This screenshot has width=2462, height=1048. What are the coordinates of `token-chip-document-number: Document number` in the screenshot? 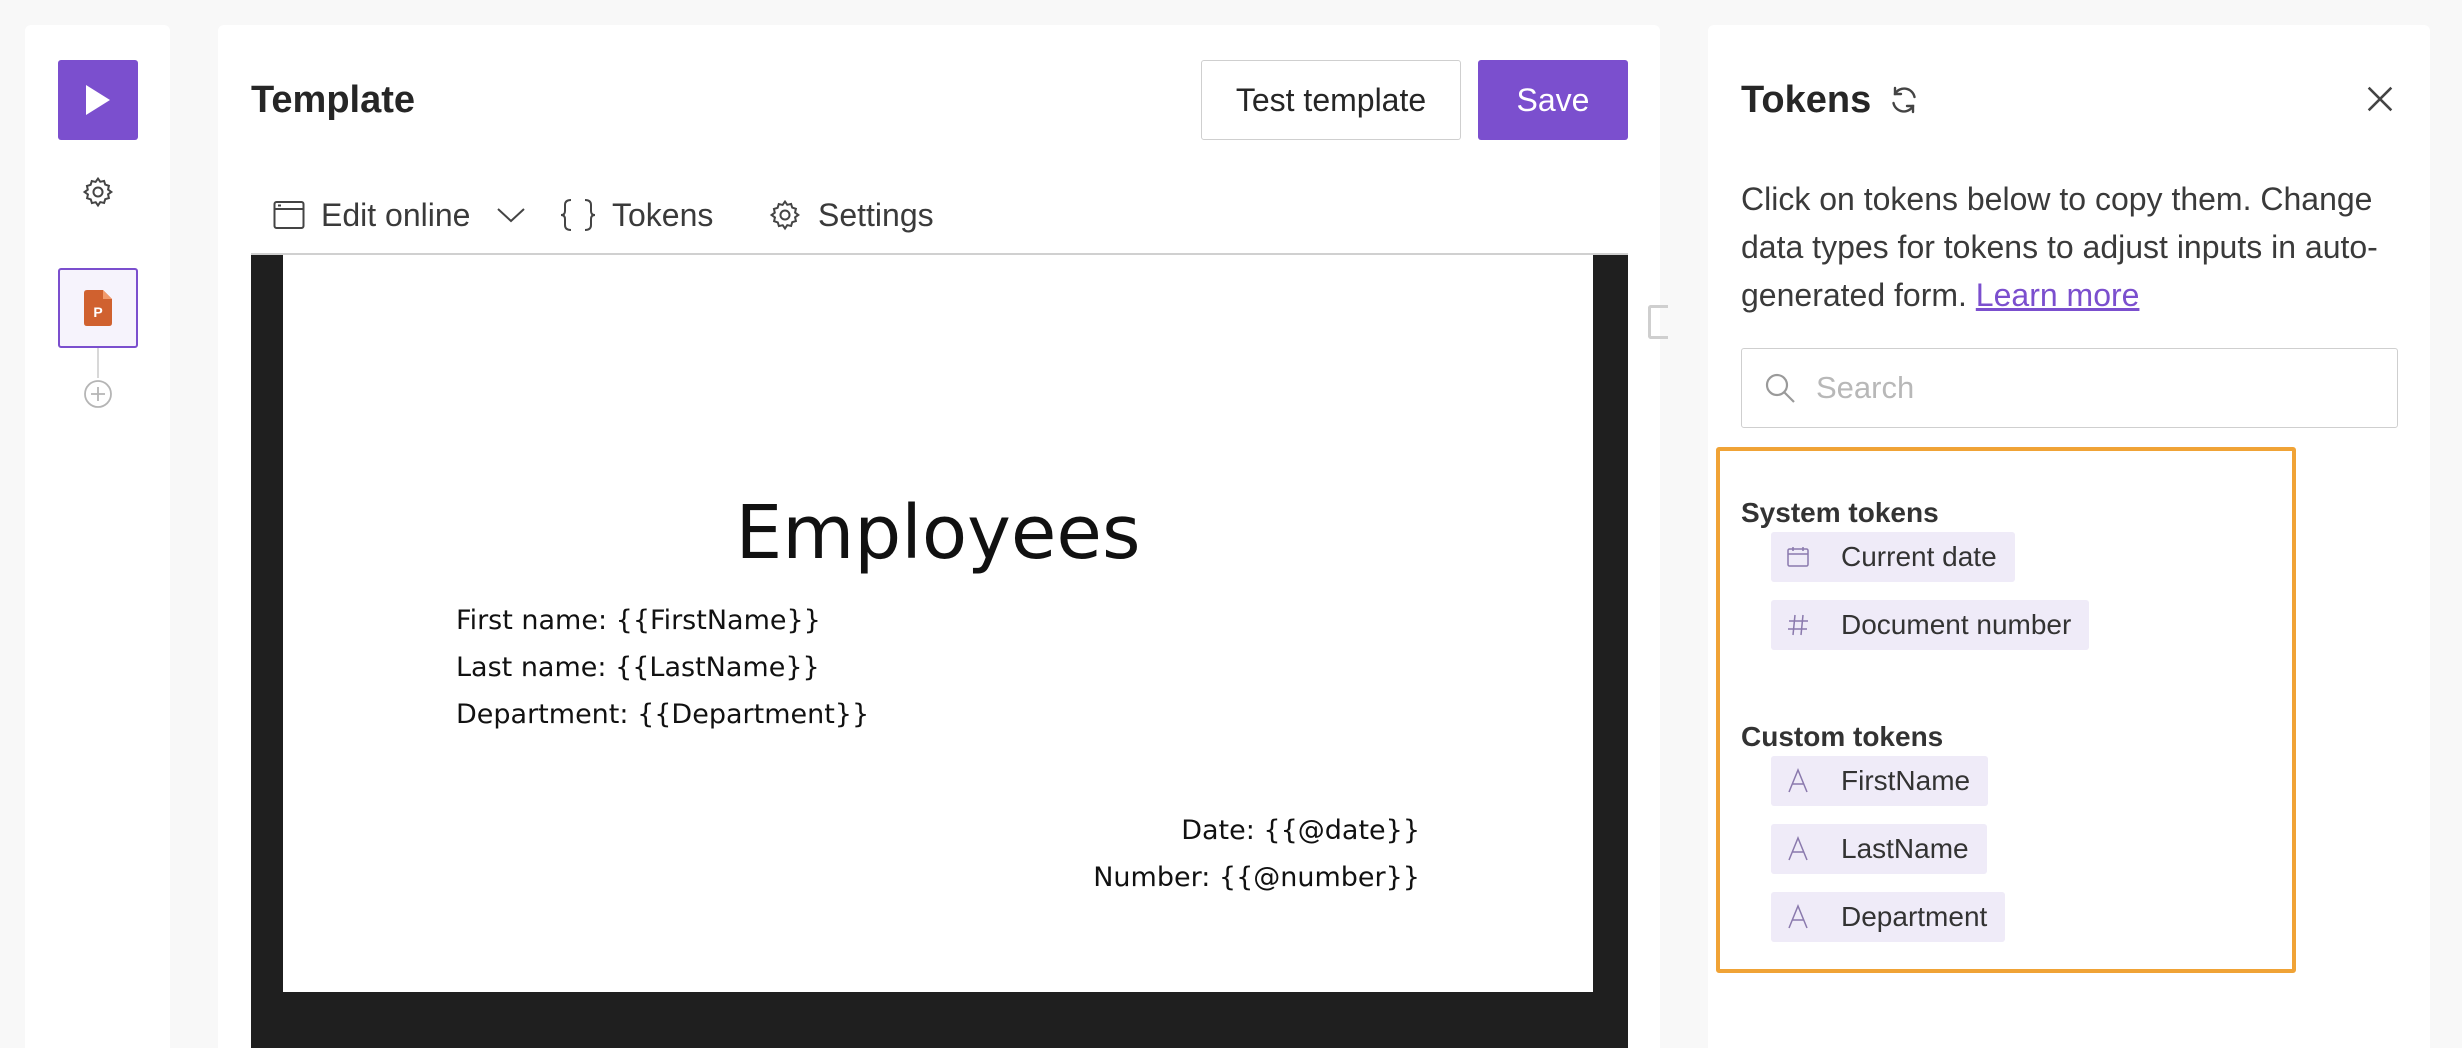 It's located at (1930, 625).